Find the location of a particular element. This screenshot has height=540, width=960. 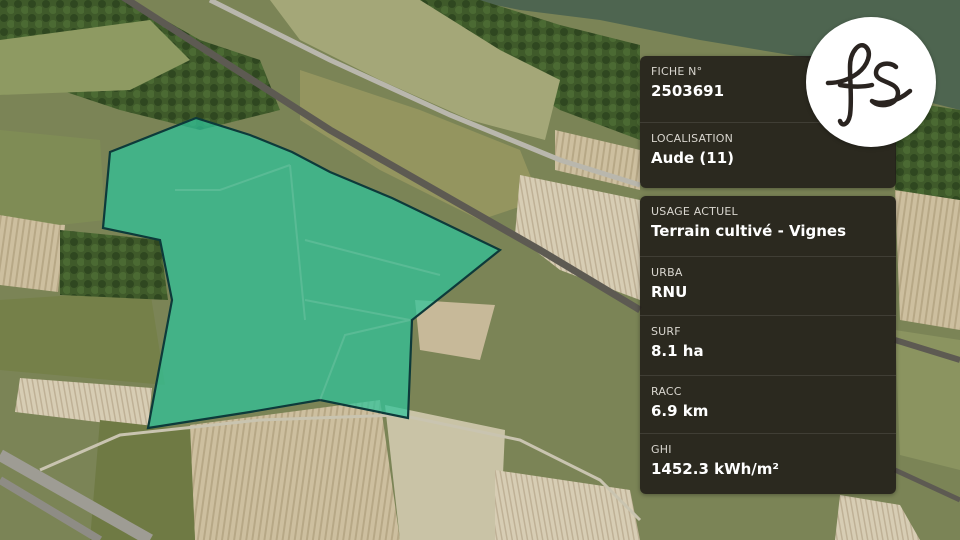

surf-value: 8.1 ha is located at coordinates (677, 351).